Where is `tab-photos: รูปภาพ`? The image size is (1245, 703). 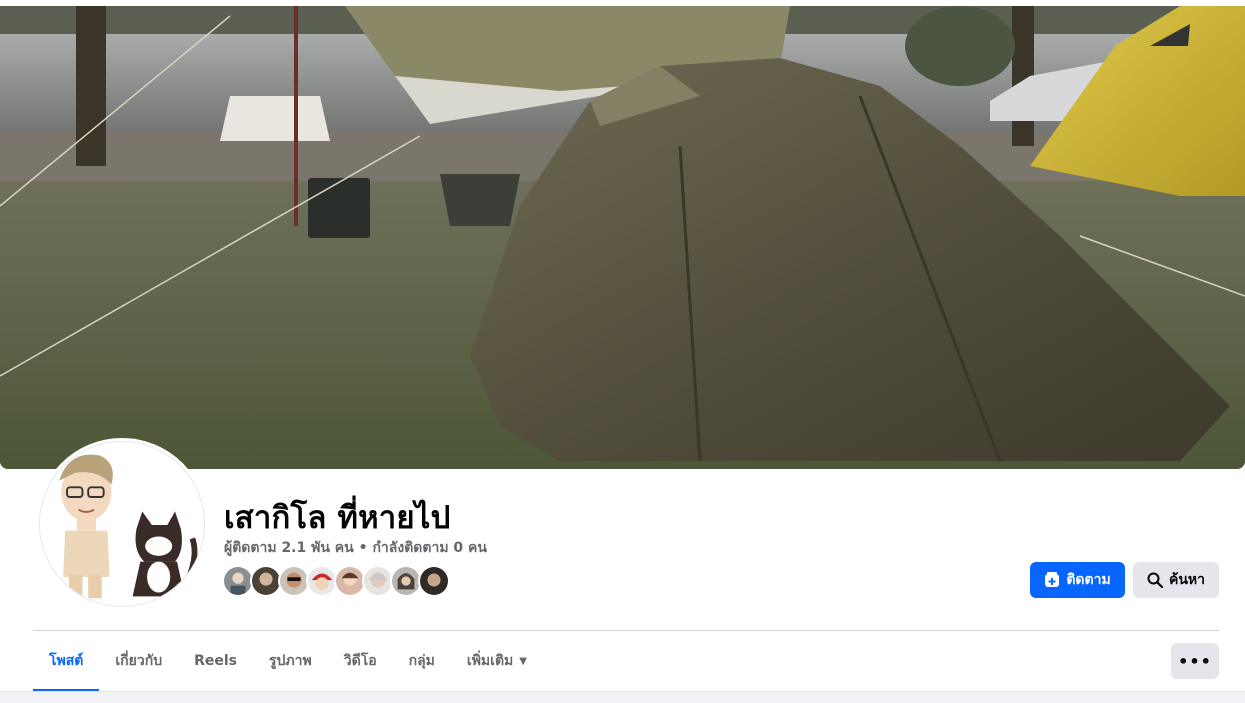 tab-photos: รูปภาพ is located at coordinates (290, 661).